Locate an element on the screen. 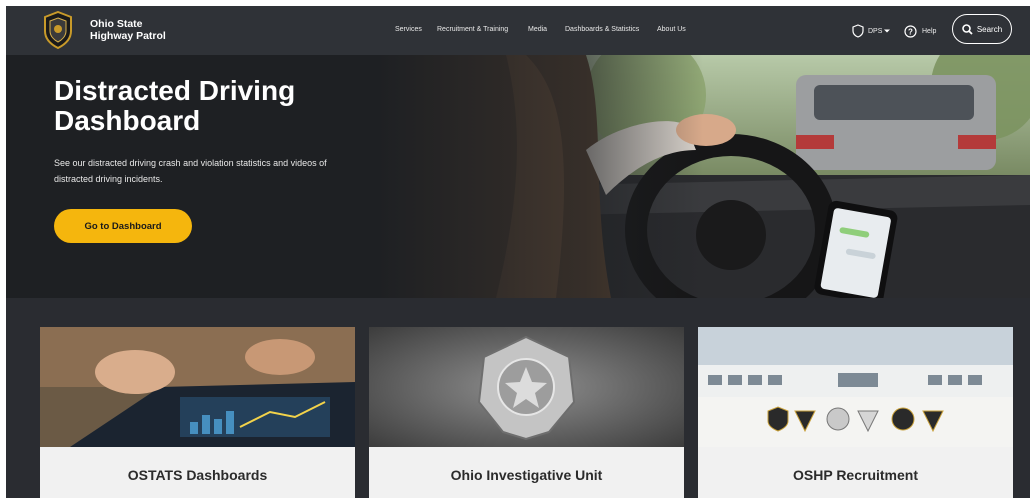 The width and height of the screenshot is (1034, 498). search-icon is located at coordinates (967, 29).